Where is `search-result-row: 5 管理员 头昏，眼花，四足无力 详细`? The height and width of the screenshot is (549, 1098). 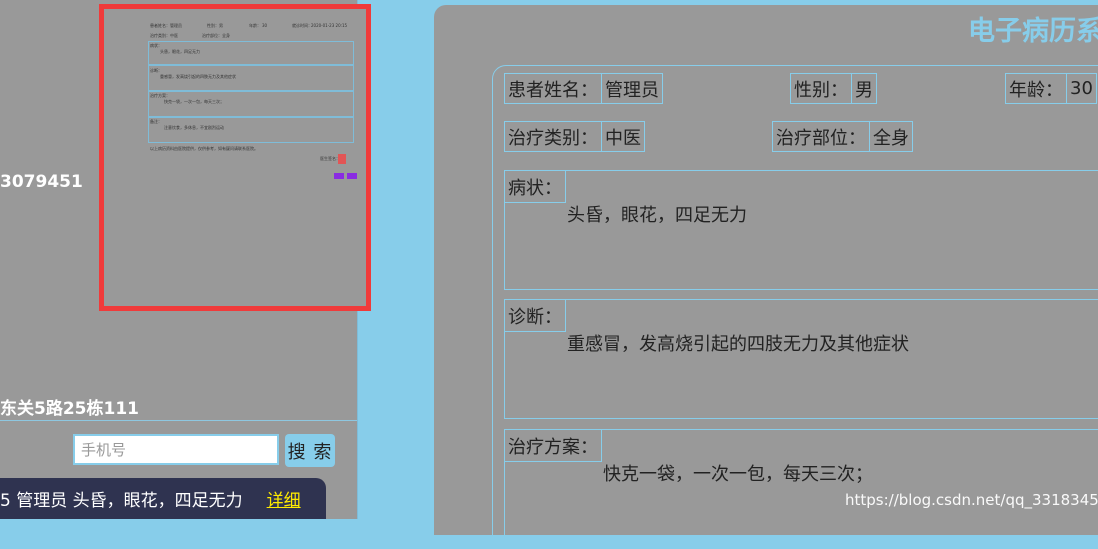
search-result-row: 5 管理员 头昏，眼花，四足无力 详细 is located at coordinates (163, 498).